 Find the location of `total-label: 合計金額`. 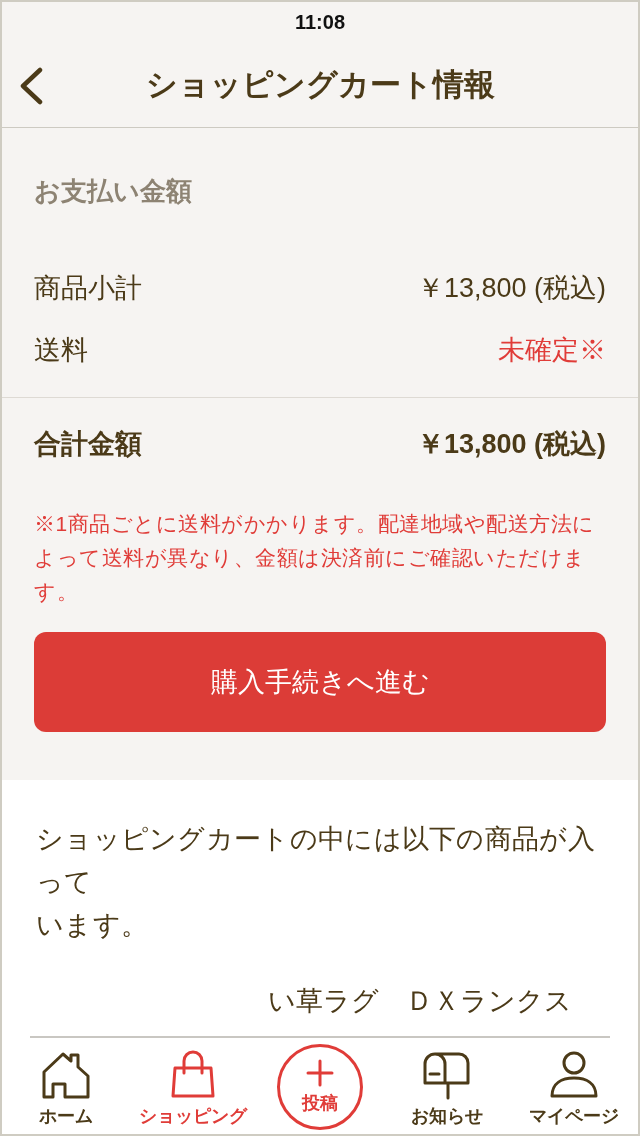

total-label: 合計金額 is located at coordinates (88, 444).